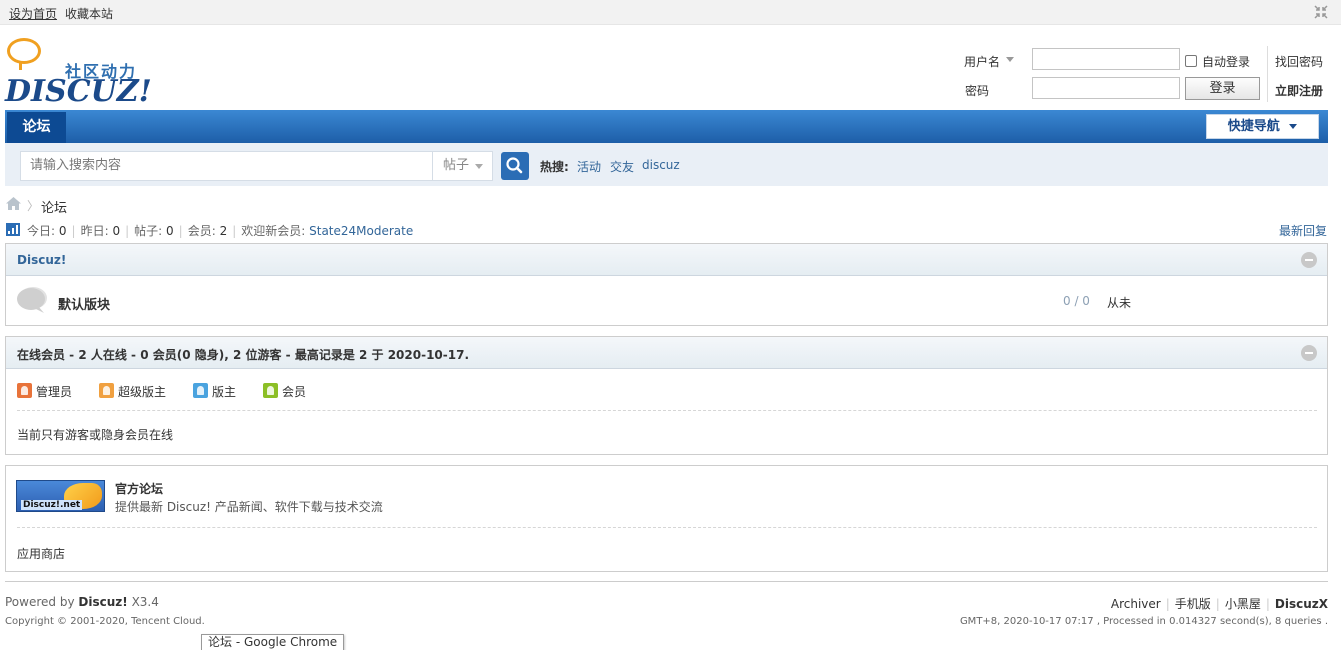 The image size is (1341, 650). I want to click on hot-search-item: discuz, so click(661, 165).